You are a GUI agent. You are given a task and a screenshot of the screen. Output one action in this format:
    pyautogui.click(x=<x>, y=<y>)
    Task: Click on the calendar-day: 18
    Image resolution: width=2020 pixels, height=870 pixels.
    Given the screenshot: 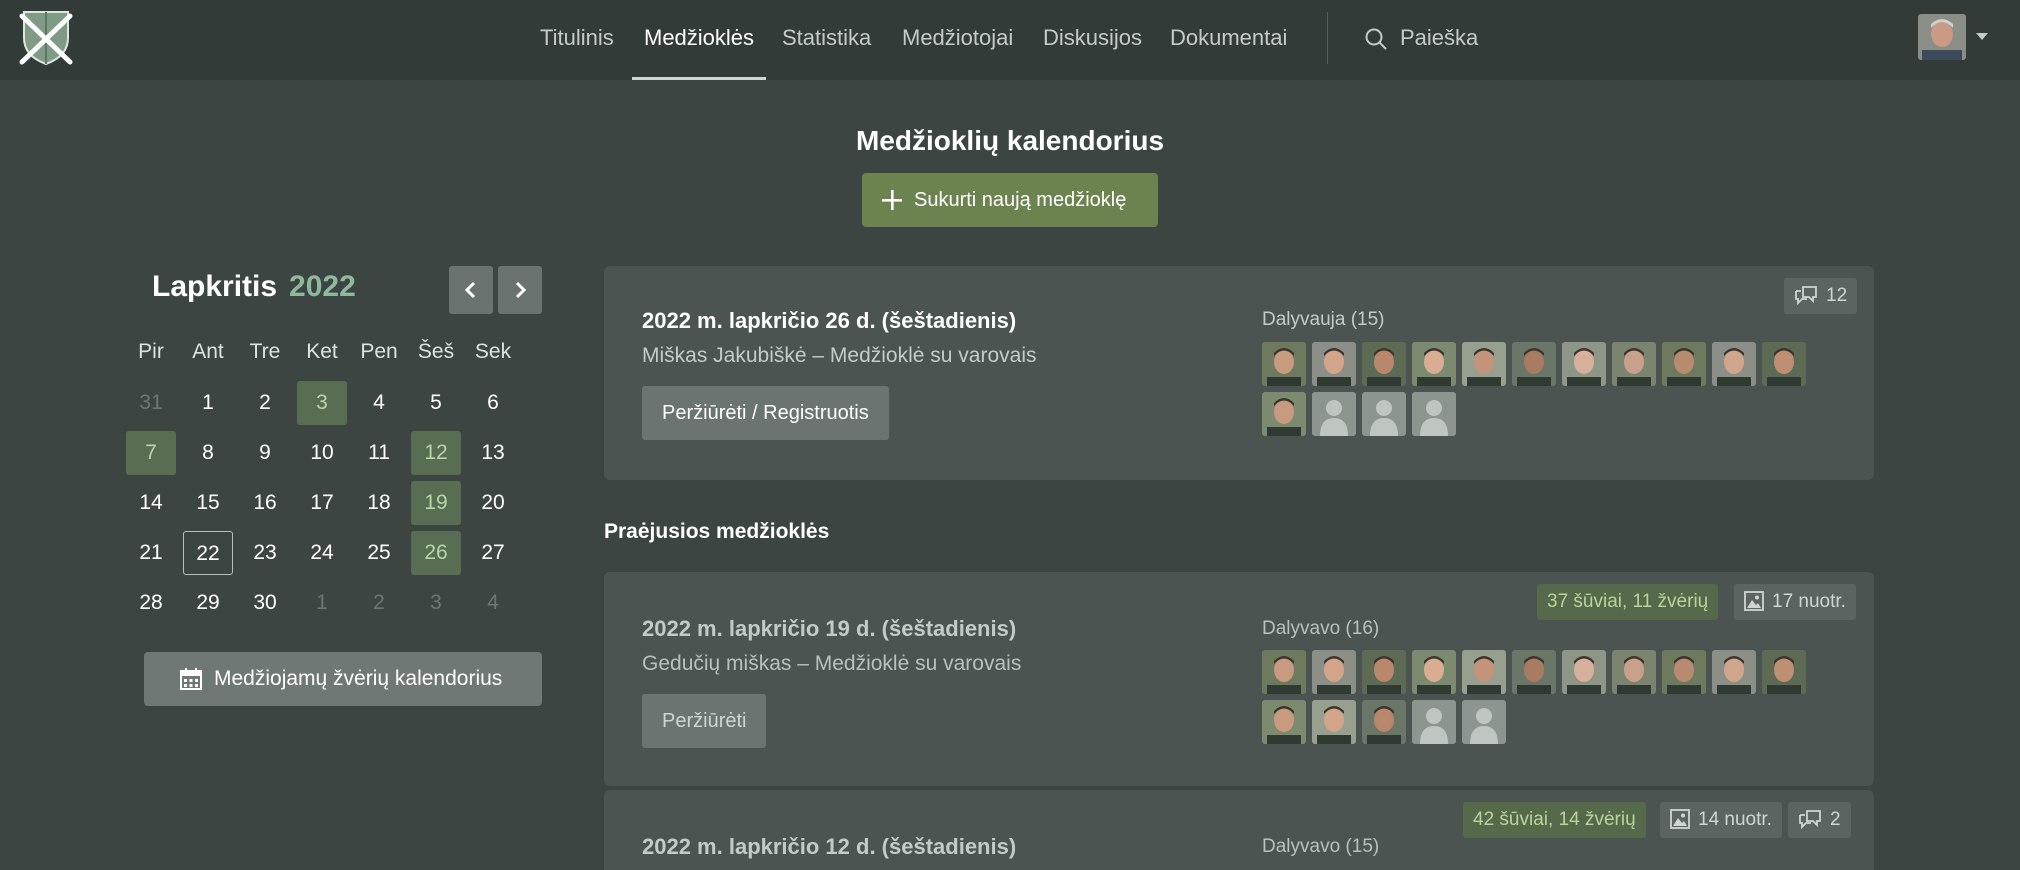 What is the action you would take?
    pyautogui.click(x=379, y=503)
    